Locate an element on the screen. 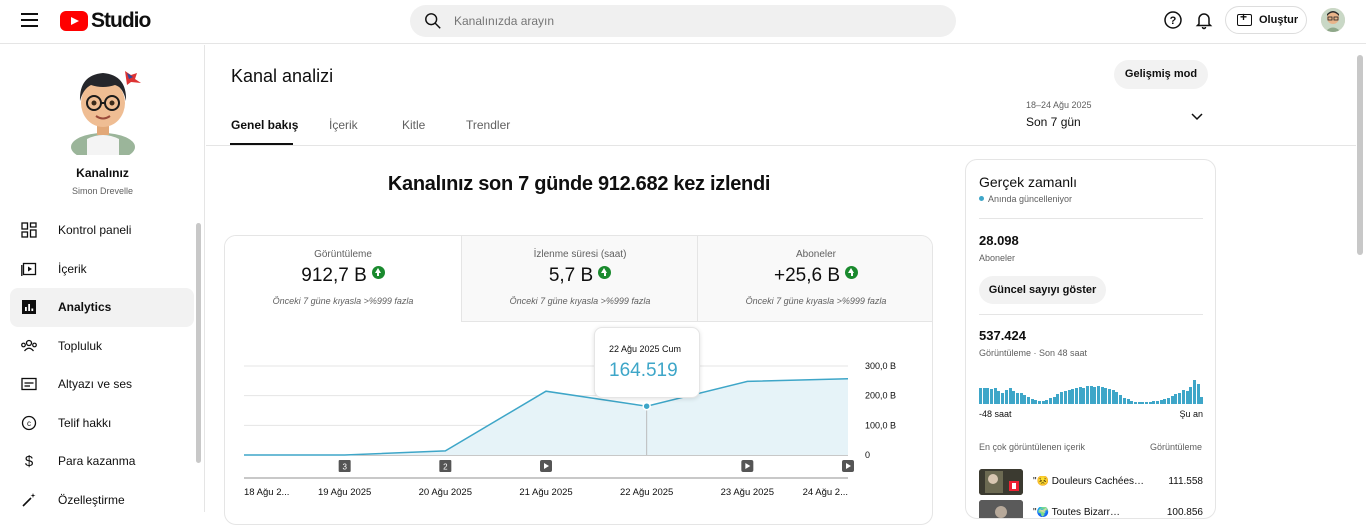 This screenshot has height=525, width=1366. realtime-bar-chart is located at coordinates (1091, 392).